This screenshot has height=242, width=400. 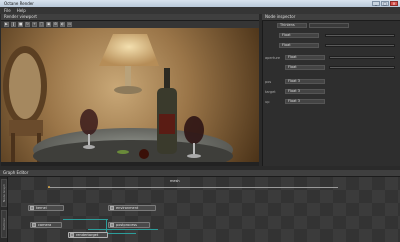 What do you see at coordinates (167, 111) in the screenshot?
I see `wine-bottle` at bounding box center [167, 111].